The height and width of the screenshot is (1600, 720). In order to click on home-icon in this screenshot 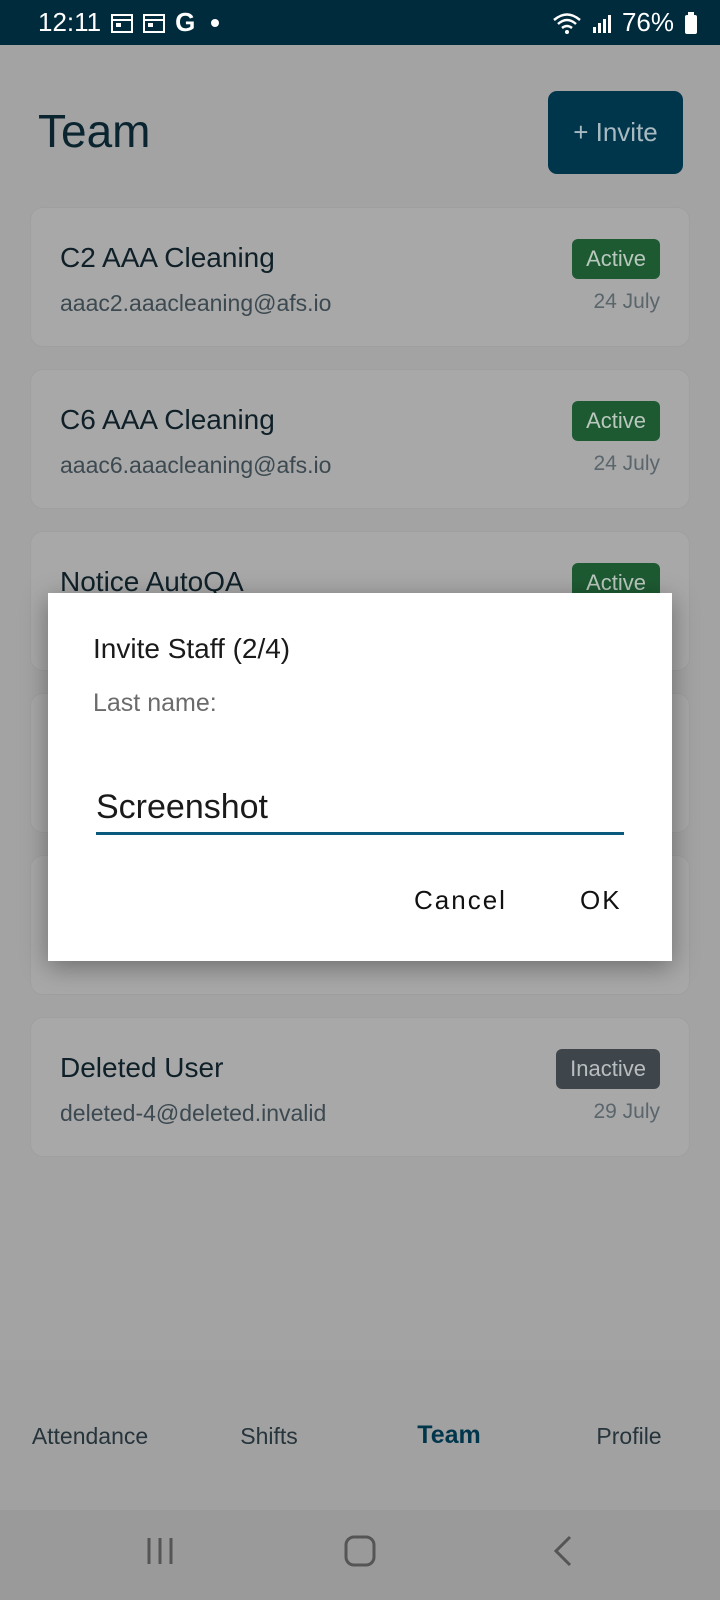, I will do `click(360, 1553)`.